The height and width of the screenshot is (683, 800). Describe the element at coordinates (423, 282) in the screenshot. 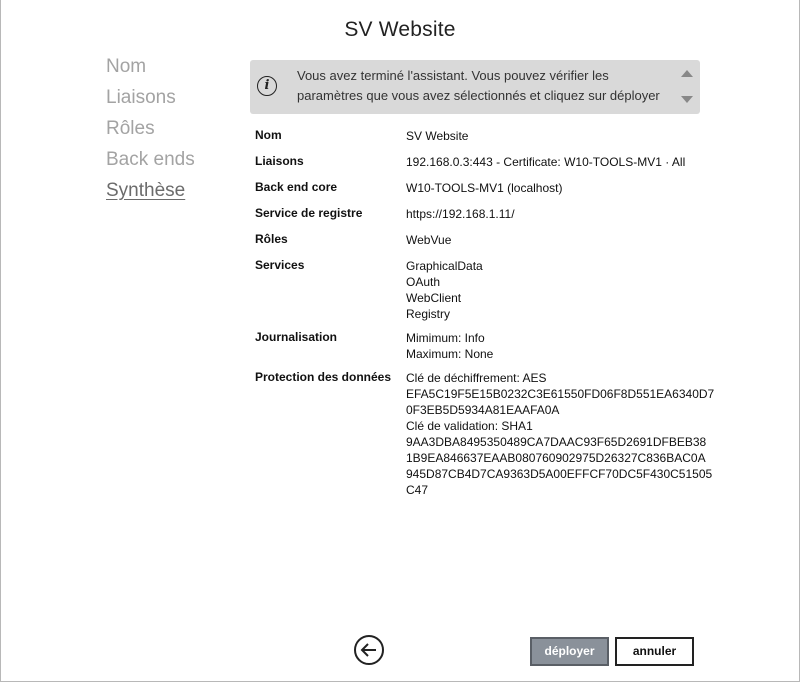

I see `summary-value: OAuth` at that location.